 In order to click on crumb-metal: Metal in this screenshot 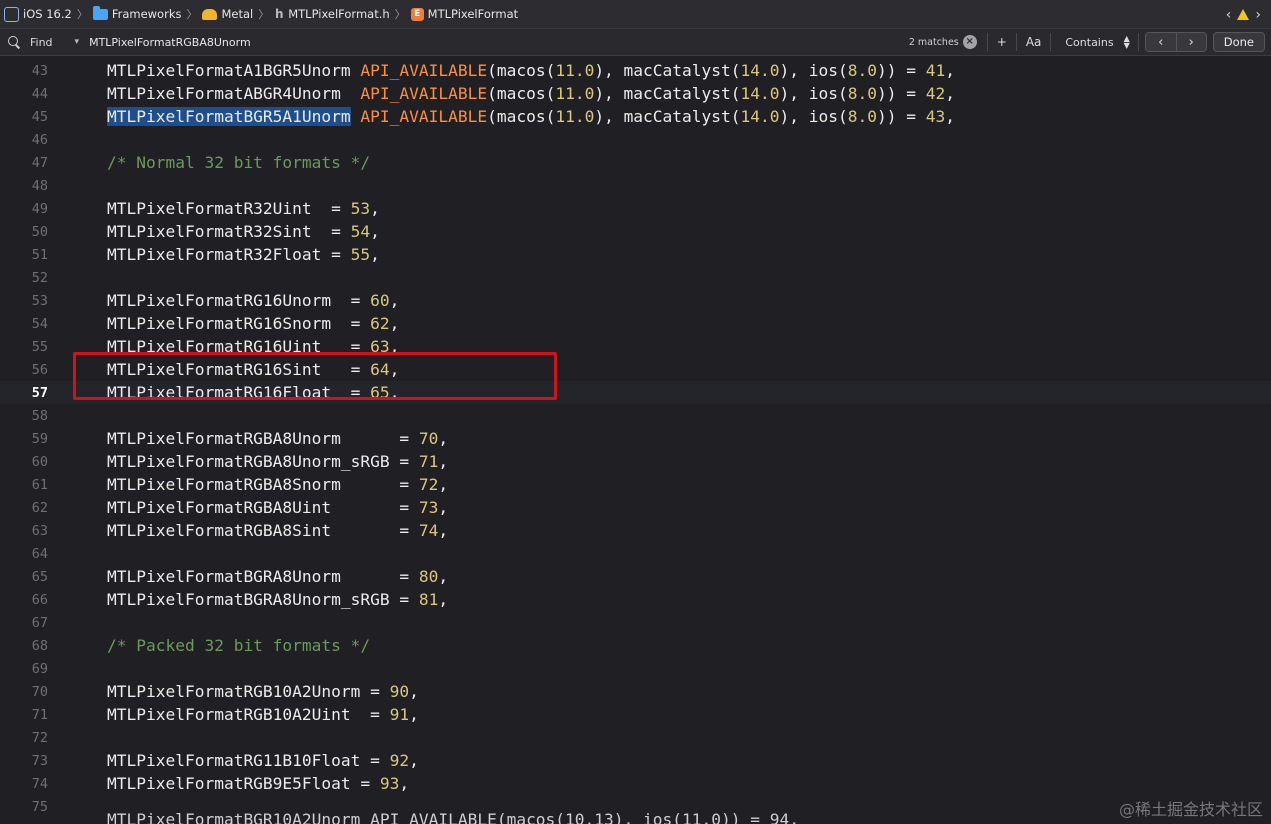, I will do `click(227, 14)`.